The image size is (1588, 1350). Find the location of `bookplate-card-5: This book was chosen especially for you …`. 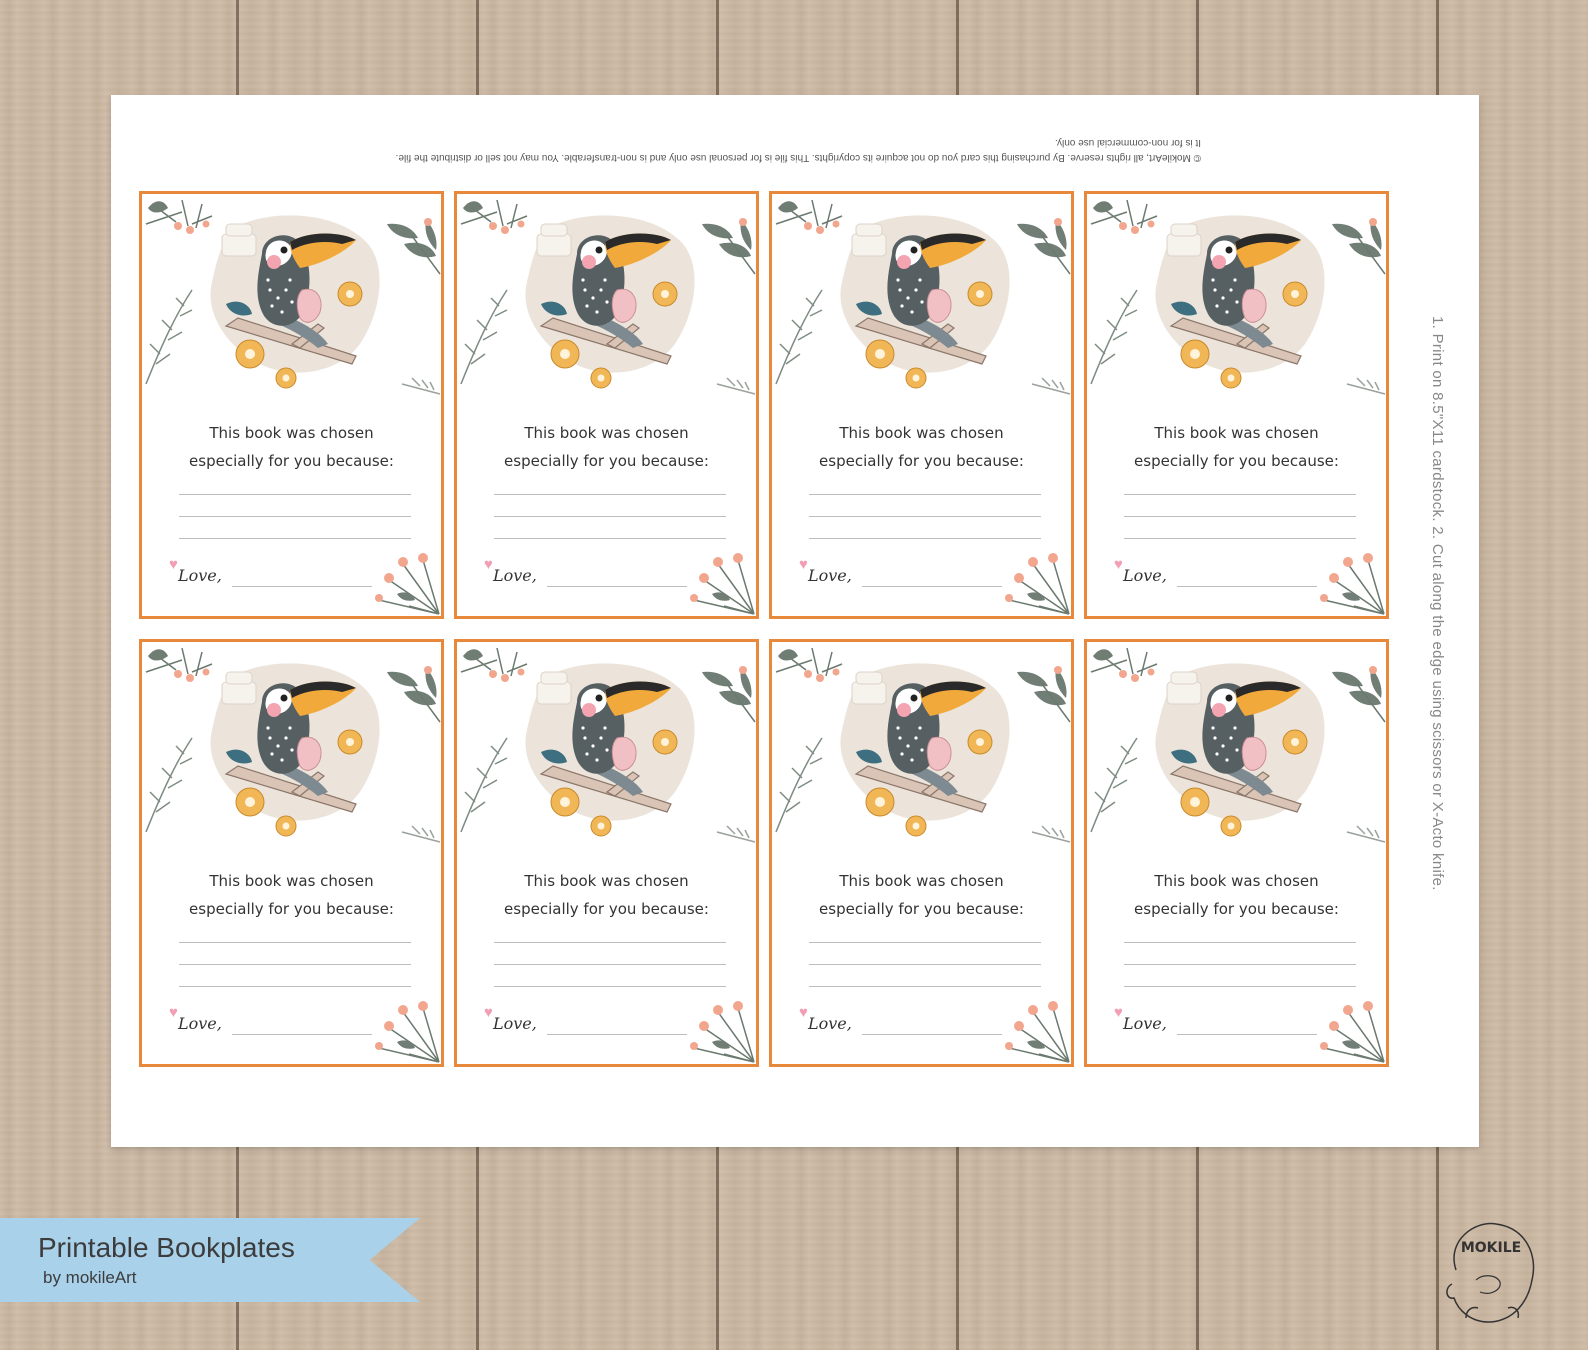

bookplate-card-5: This book was chosen especially for you … is located at coordinates (291, 853).